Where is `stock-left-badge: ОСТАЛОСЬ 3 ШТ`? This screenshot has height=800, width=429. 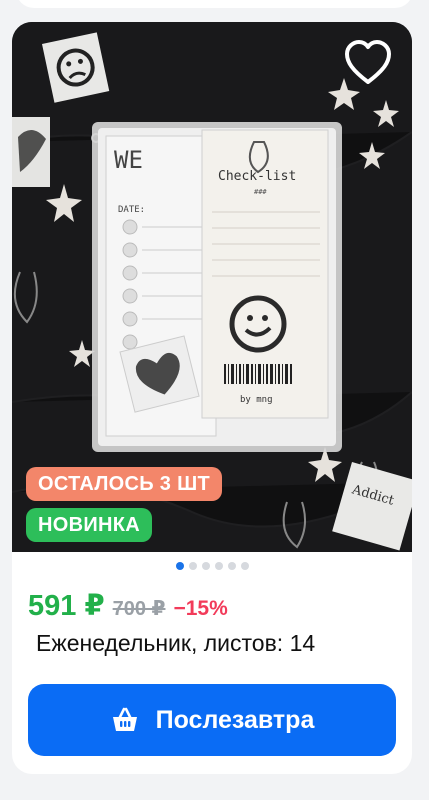
stock-left-badge: ОСТАЛОСЬ 3 ШТ is located at coordinates (124, 484).